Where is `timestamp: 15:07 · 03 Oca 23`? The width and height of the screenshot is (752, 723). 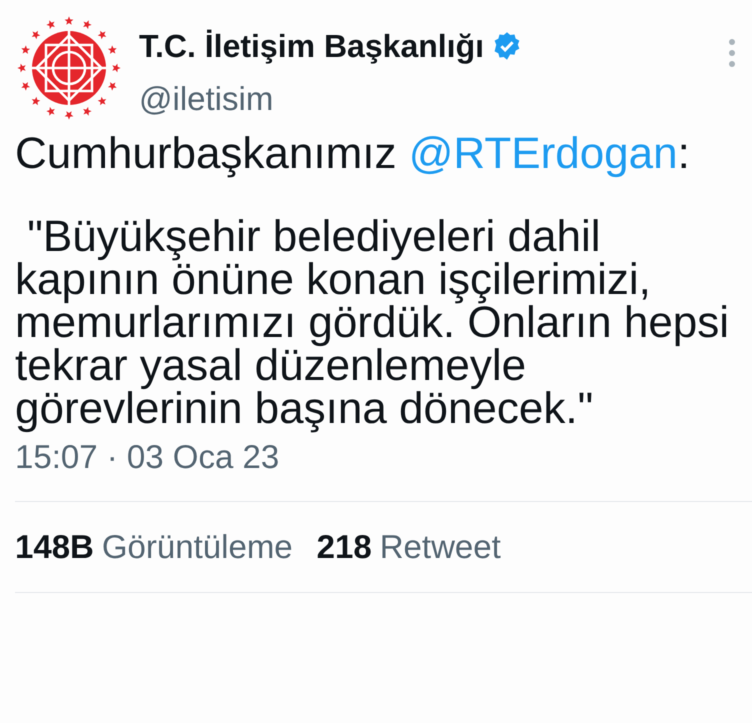 timestamp: 15:07 · 03 Oca 23 is located at coordinates (383, 467).